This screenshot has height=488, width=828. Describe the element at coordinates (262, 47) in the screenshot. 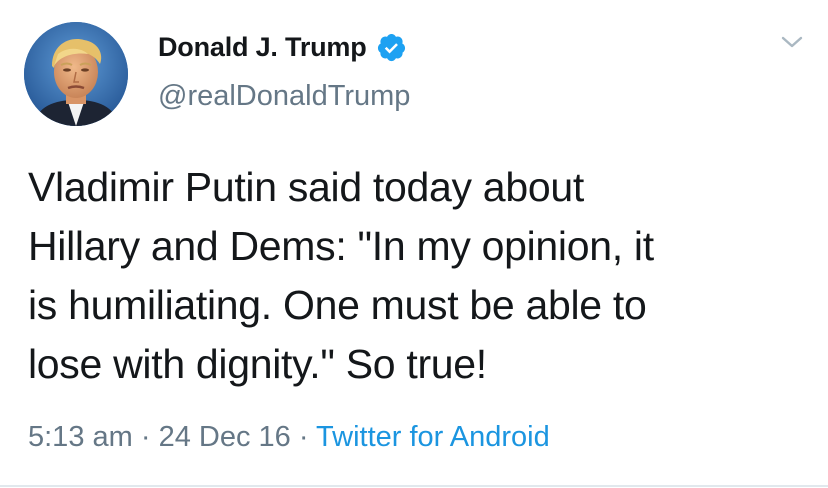

I see `display-name: Donald J. Trump` at that location.